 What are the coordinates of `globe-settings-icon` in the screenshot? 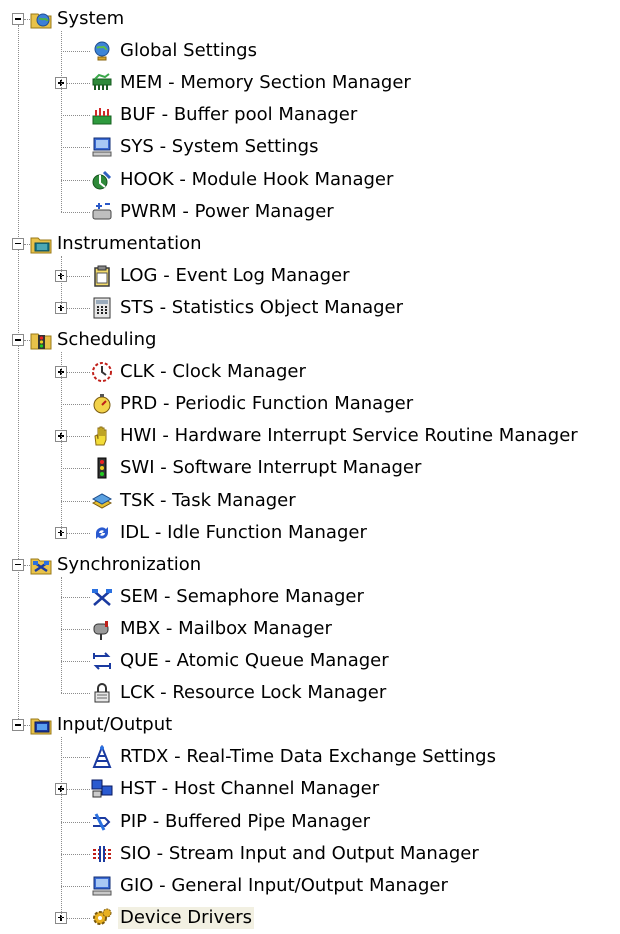 It's located at (102, 51).